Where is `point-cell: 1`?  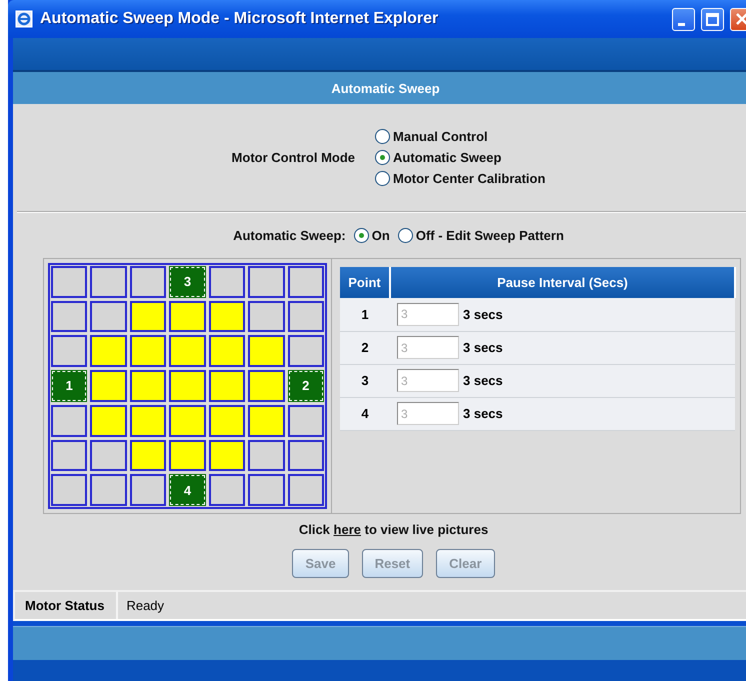 point-cell: 1 is located at coordinates (69, 386).